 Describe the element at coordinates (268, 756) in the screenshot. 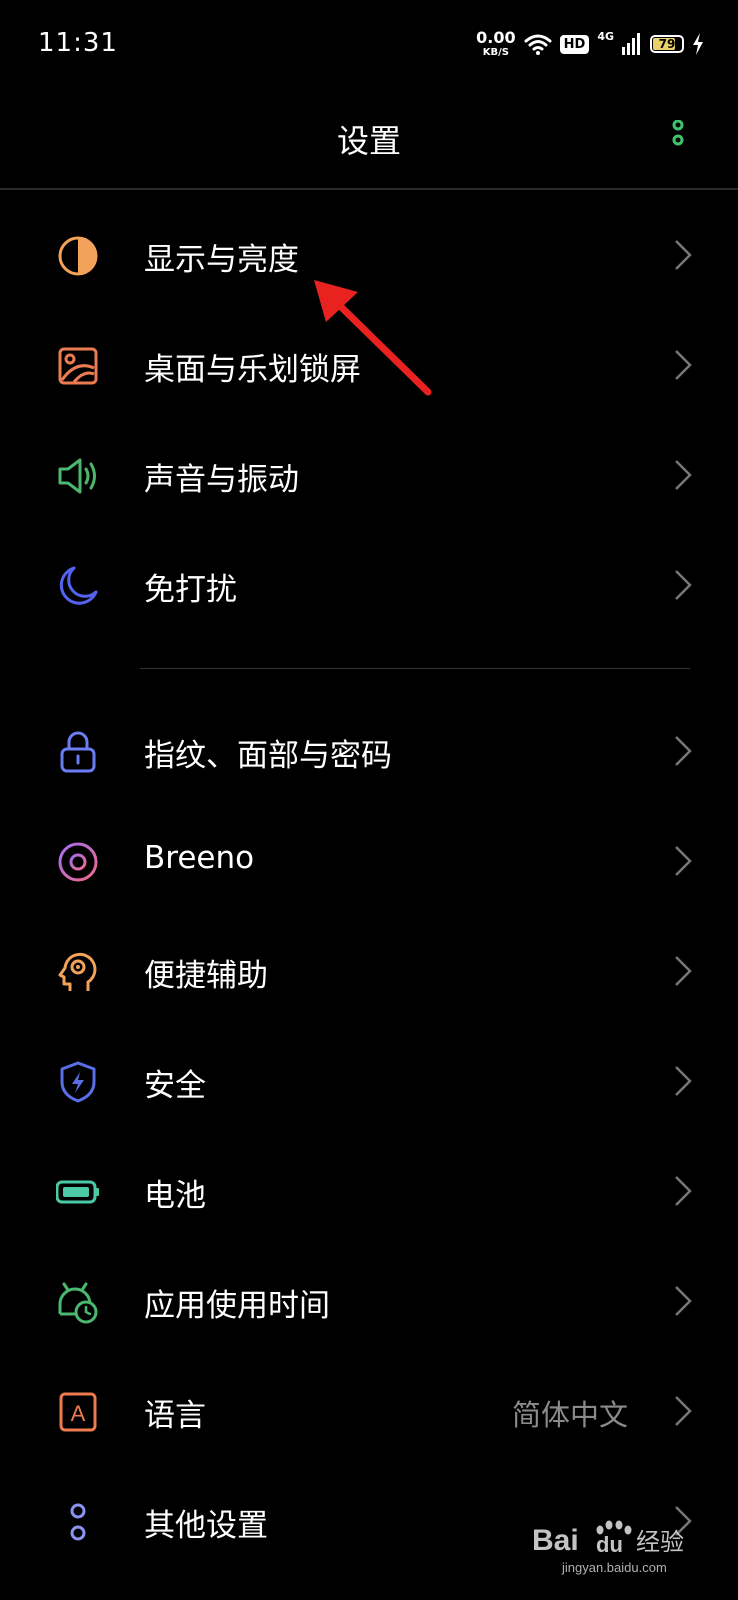

I see `settings-item-label: 指纹、面部与密码` at that location.